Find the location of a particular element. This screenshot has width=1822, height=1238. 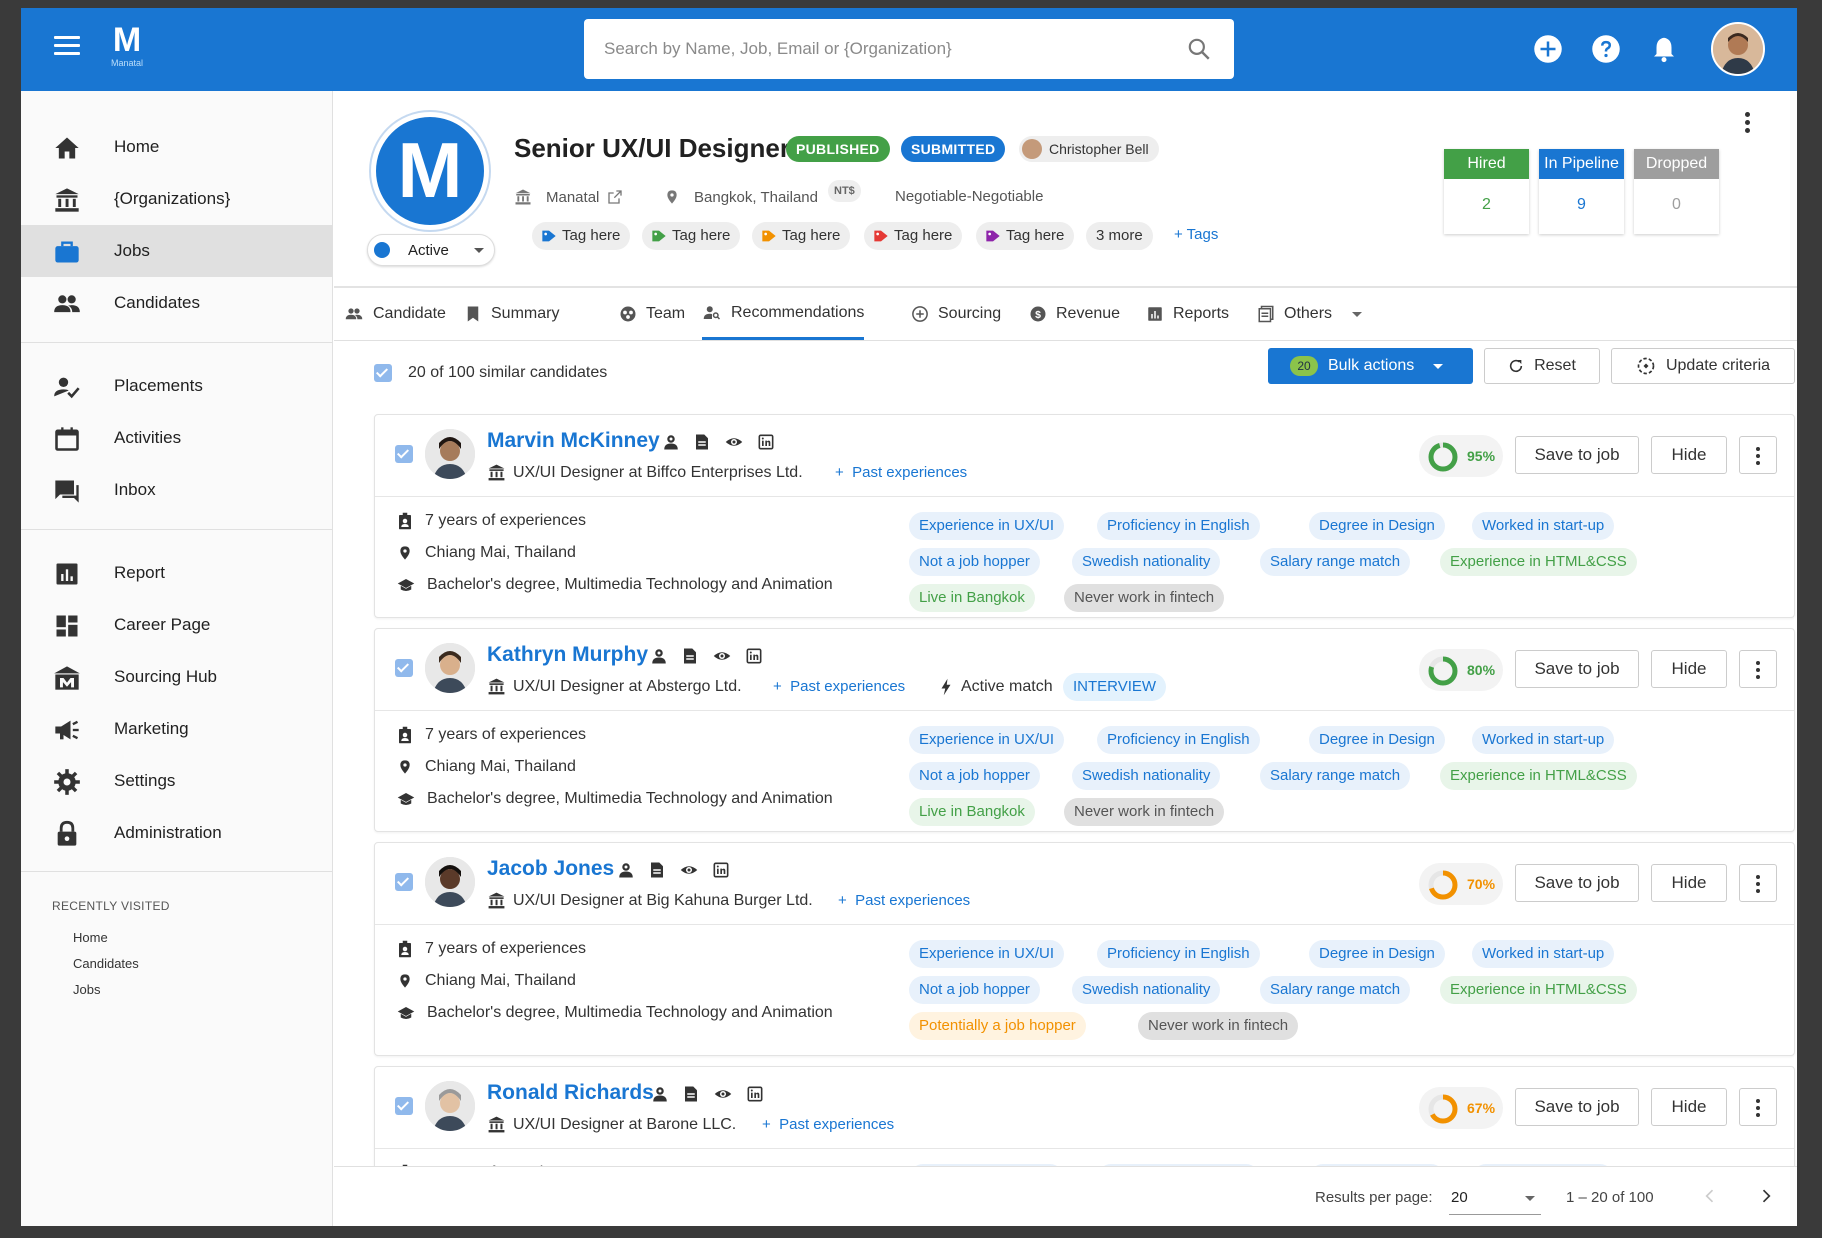

recent-item-home: Home is located at coordinates (90, 937).